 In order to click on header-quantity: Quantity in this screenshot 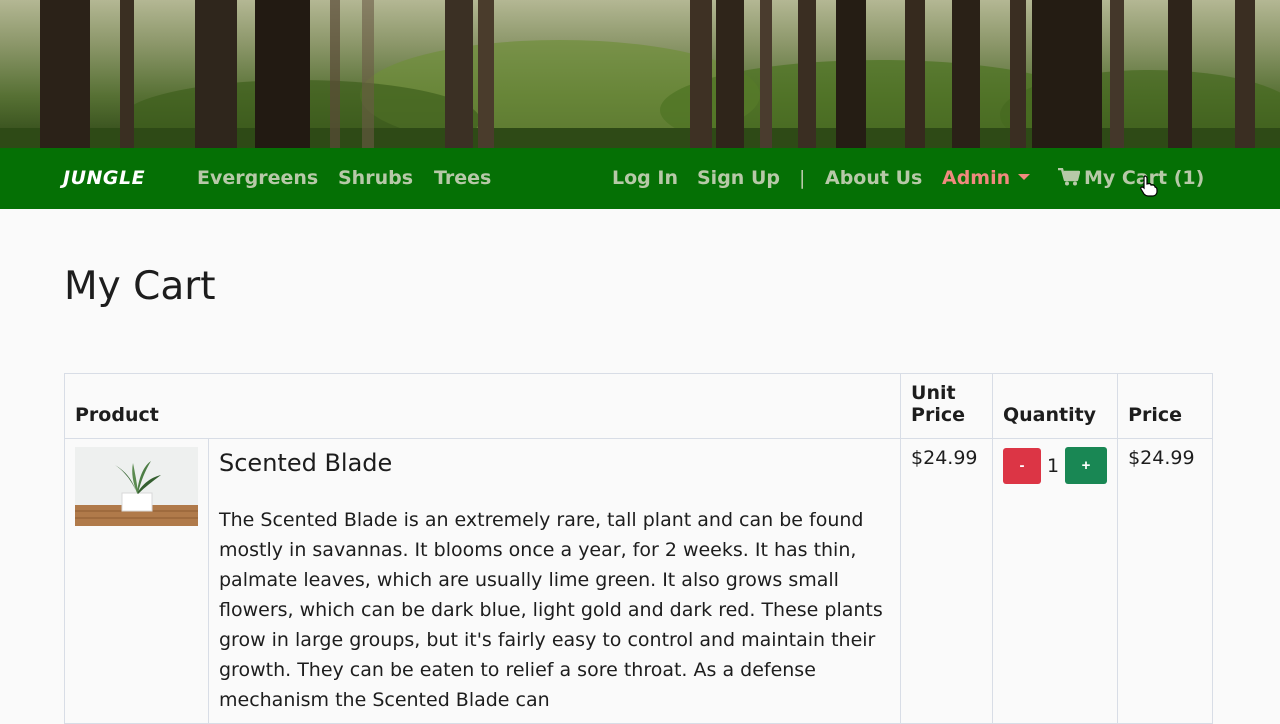, I will do `click(1055, 406)`.